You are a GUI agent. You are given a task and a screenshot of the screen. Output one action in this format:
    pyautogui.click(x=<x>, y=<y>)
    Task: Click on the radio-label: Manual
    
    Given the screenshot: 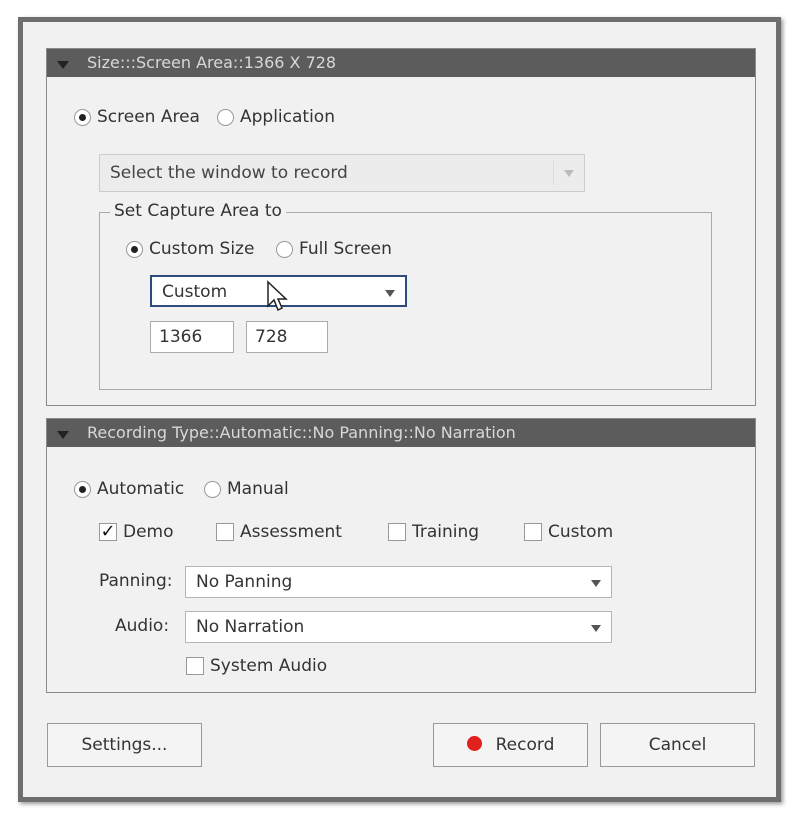 What is the action you would take?
    pyautogui.click(x=258, y=489)
    